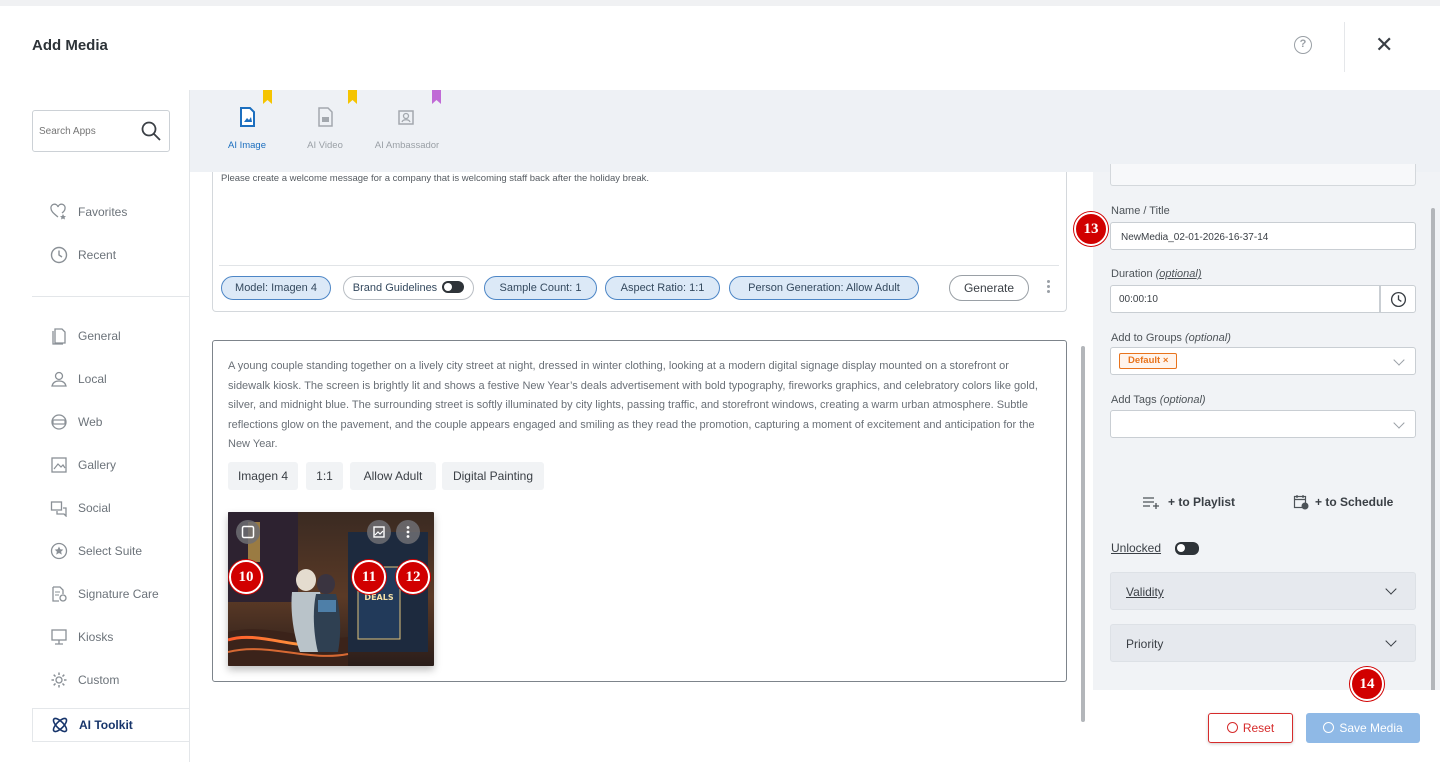  Describe the element at coordinates (59, 465) in the screenshot. I see `gallery-icon` at that location.